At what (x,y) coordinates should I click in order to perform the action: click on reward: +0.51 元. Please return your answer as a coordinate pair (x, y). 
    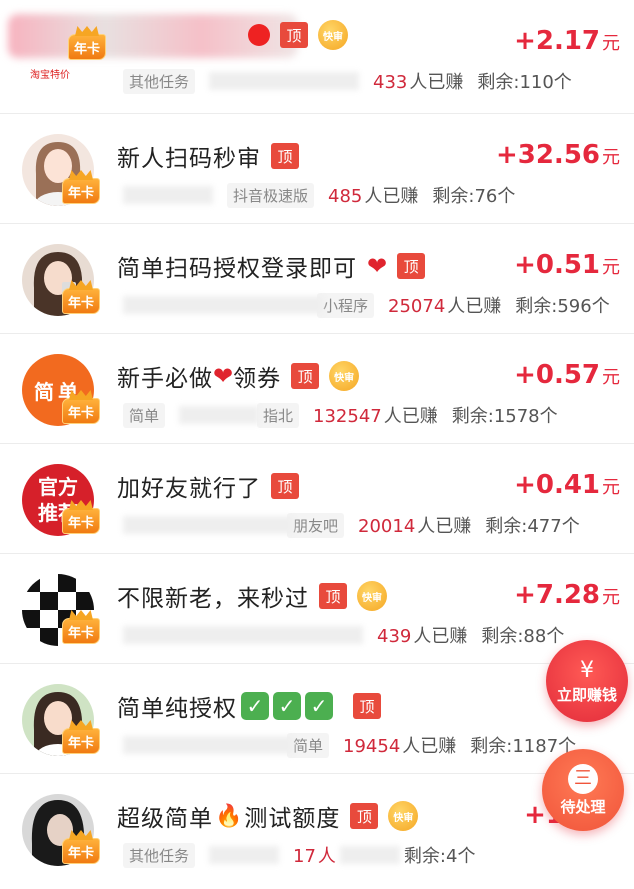
    Looking at the image, I should click on (567, 265).